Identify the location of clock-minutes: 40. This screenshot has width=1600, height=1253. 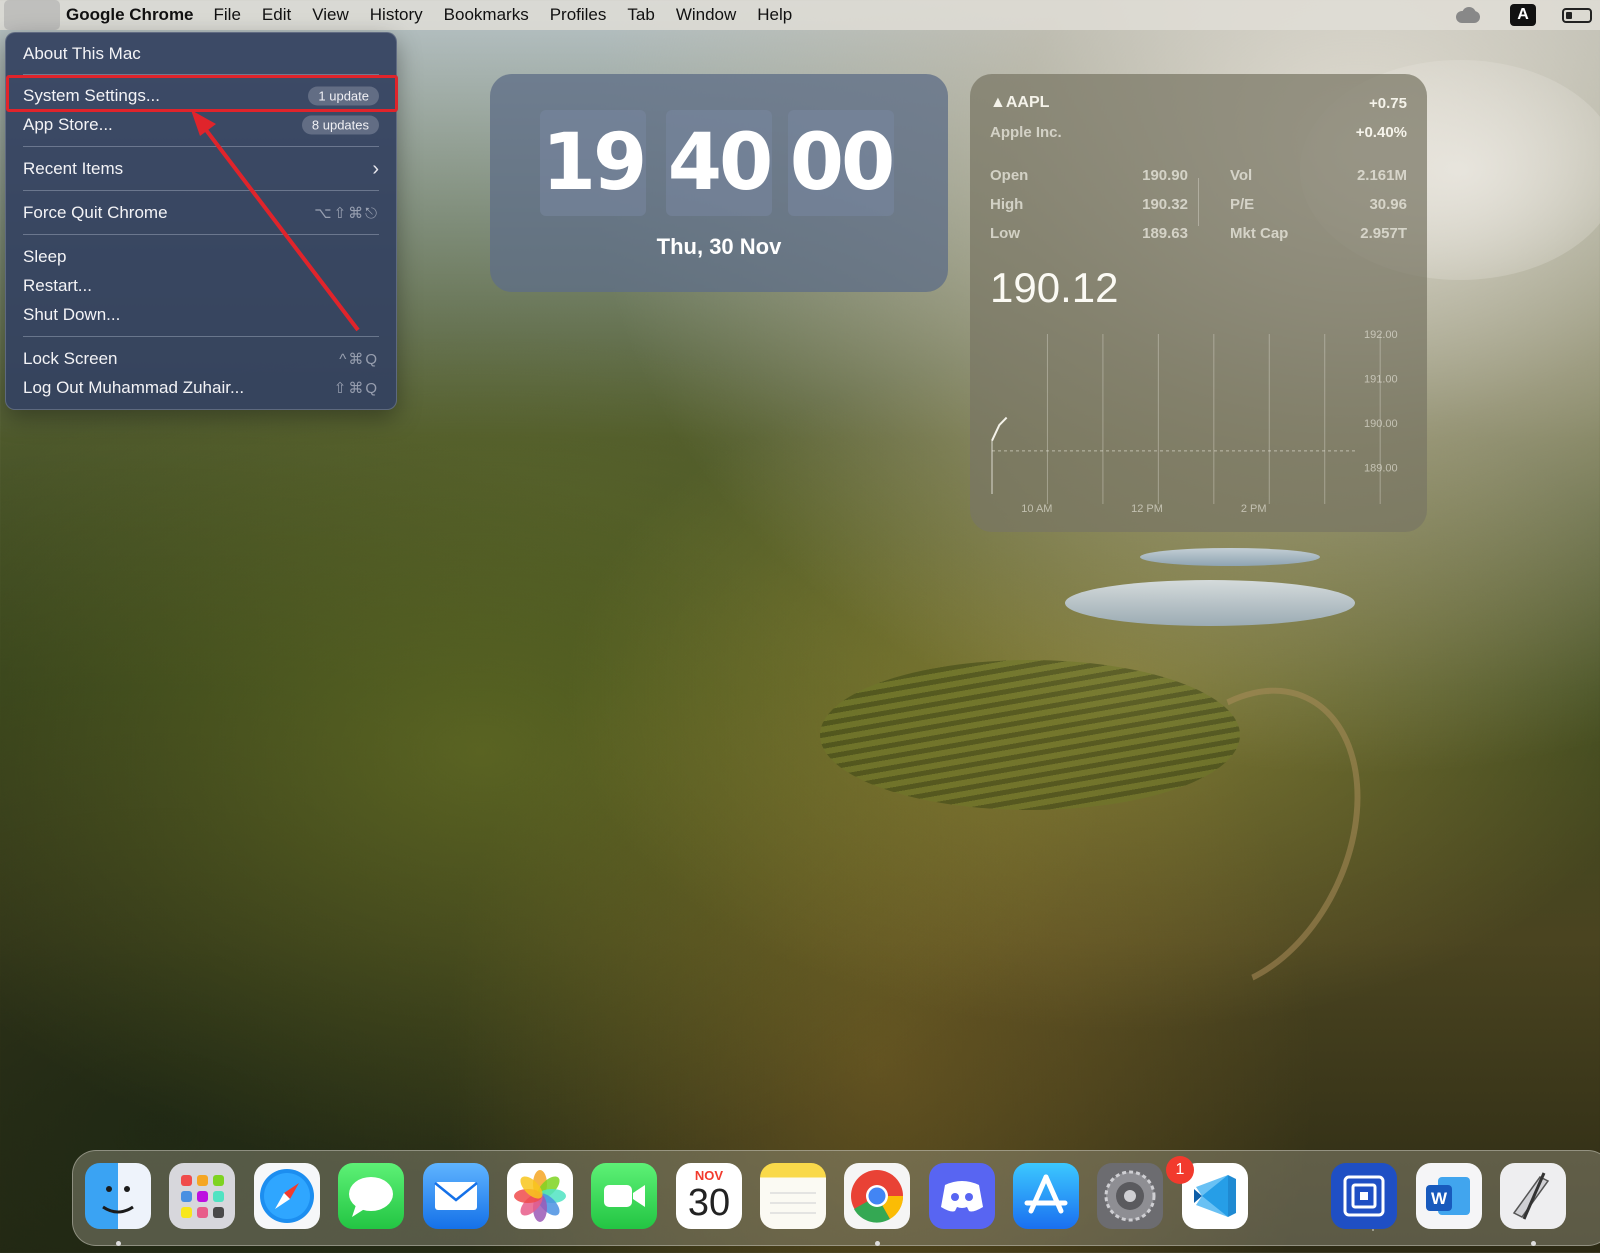
(719, 163).